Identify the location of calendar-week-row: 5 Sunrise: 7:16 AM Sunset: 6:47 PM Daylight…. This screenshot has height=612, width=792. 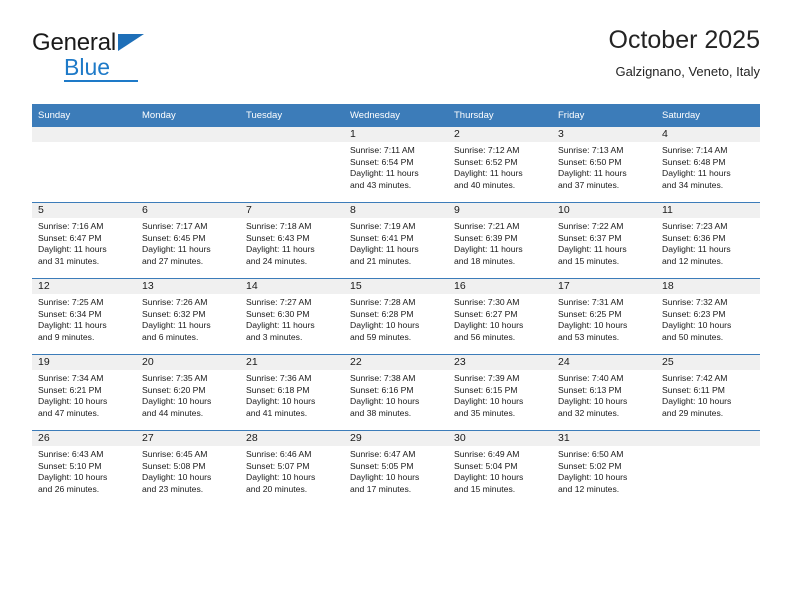
(396, 240).